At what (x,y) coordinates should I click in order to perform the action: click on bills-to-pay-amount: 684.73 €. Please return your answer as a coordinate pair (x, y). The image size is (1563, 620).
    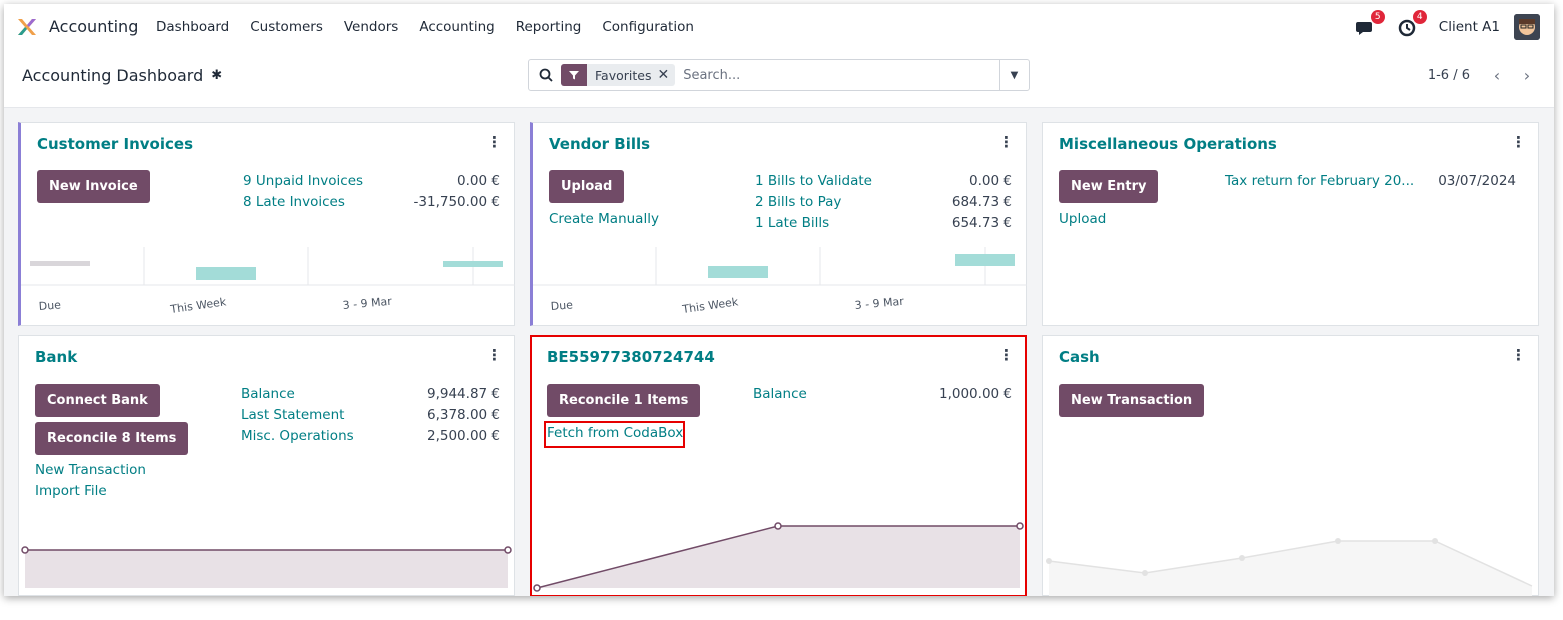
    Looking at the image, I should click on (981, 202).